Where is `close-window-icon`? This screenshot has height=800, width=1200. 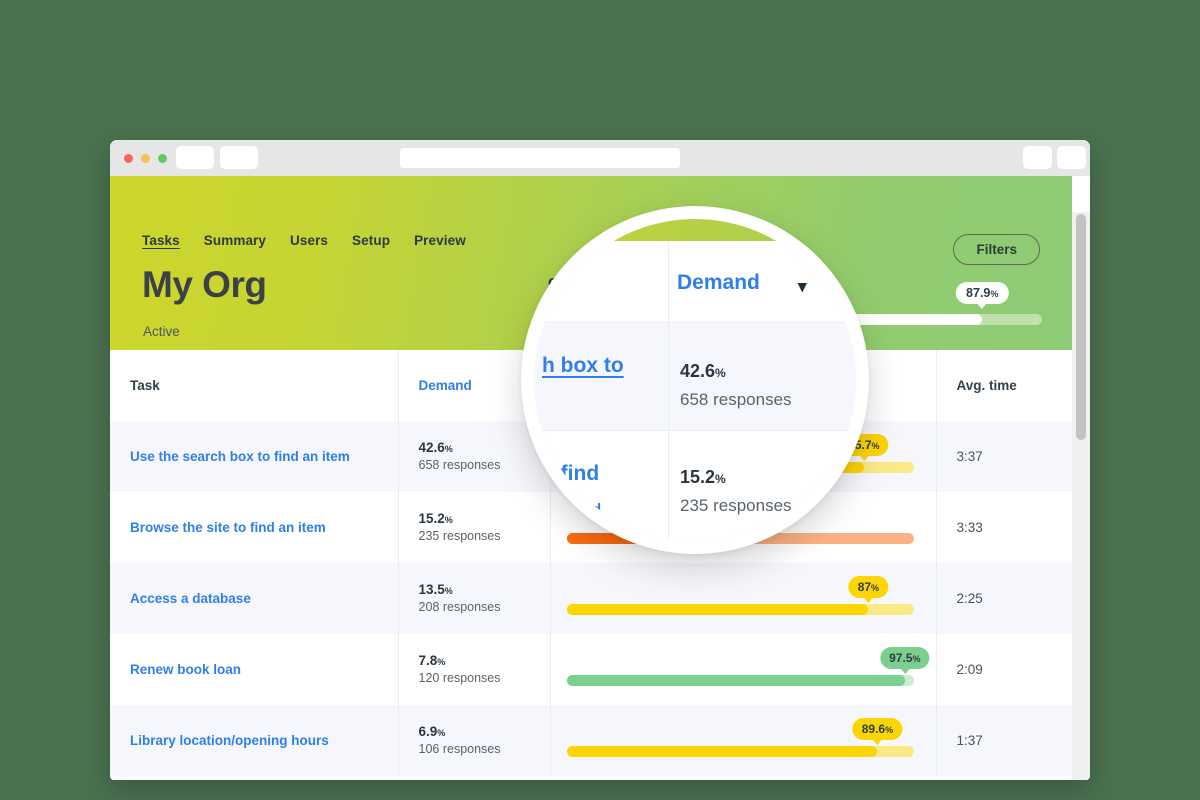
close-window-icon is located at coordinates (128, 158).